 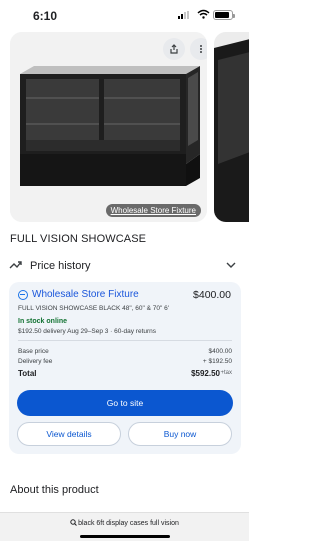 I want to click on more-vert-icon, so click(x=201, y=49).